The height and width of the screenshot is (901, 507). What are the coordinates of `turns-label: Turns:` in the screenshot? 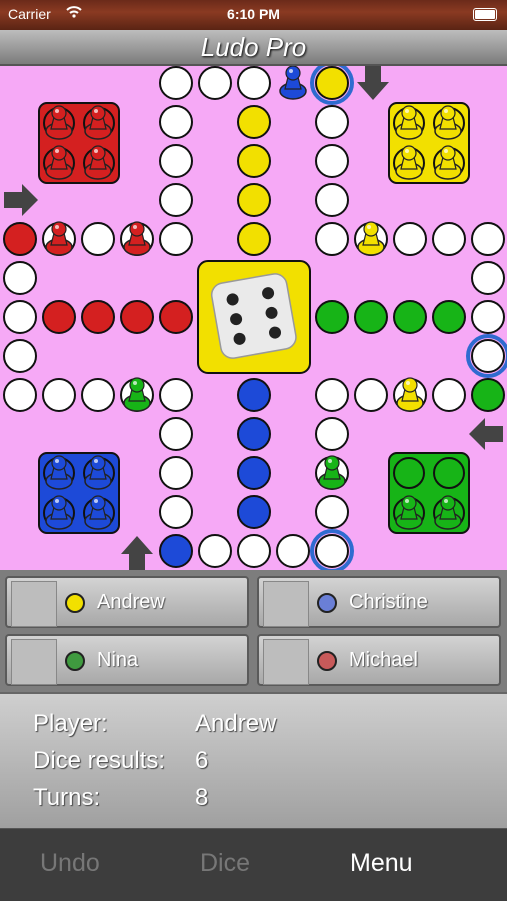 It's located at (67, 797).